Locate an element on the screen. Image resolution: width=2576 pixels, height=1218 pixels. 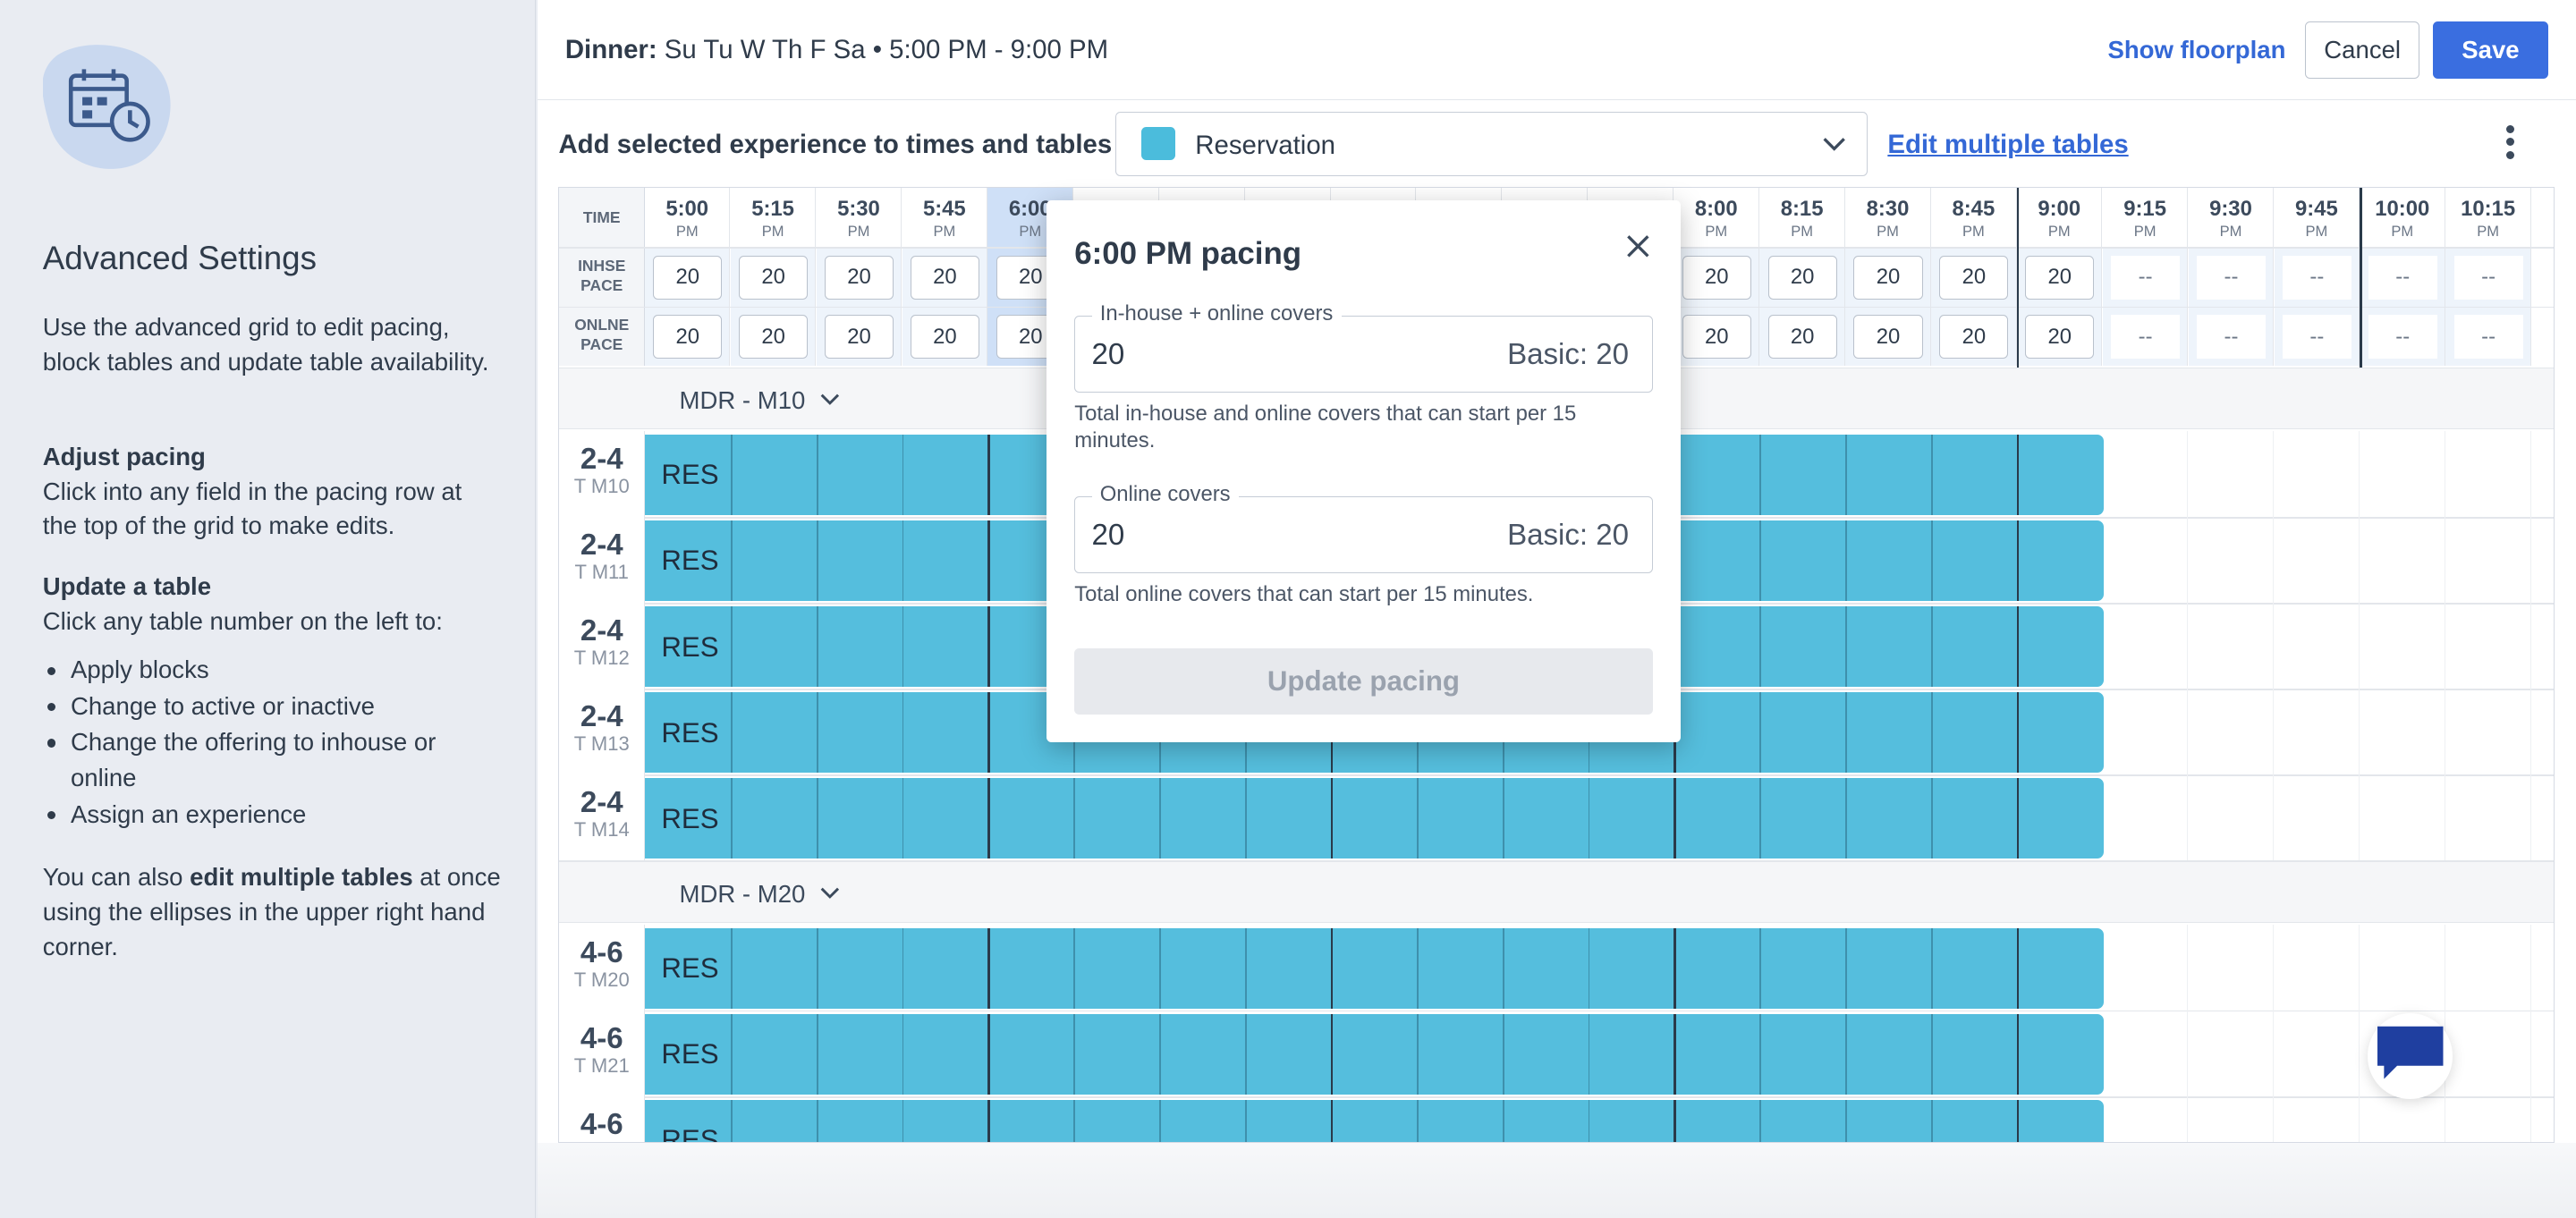
table-label: 4-6 T M21 is located at coordinates (602, 1053).